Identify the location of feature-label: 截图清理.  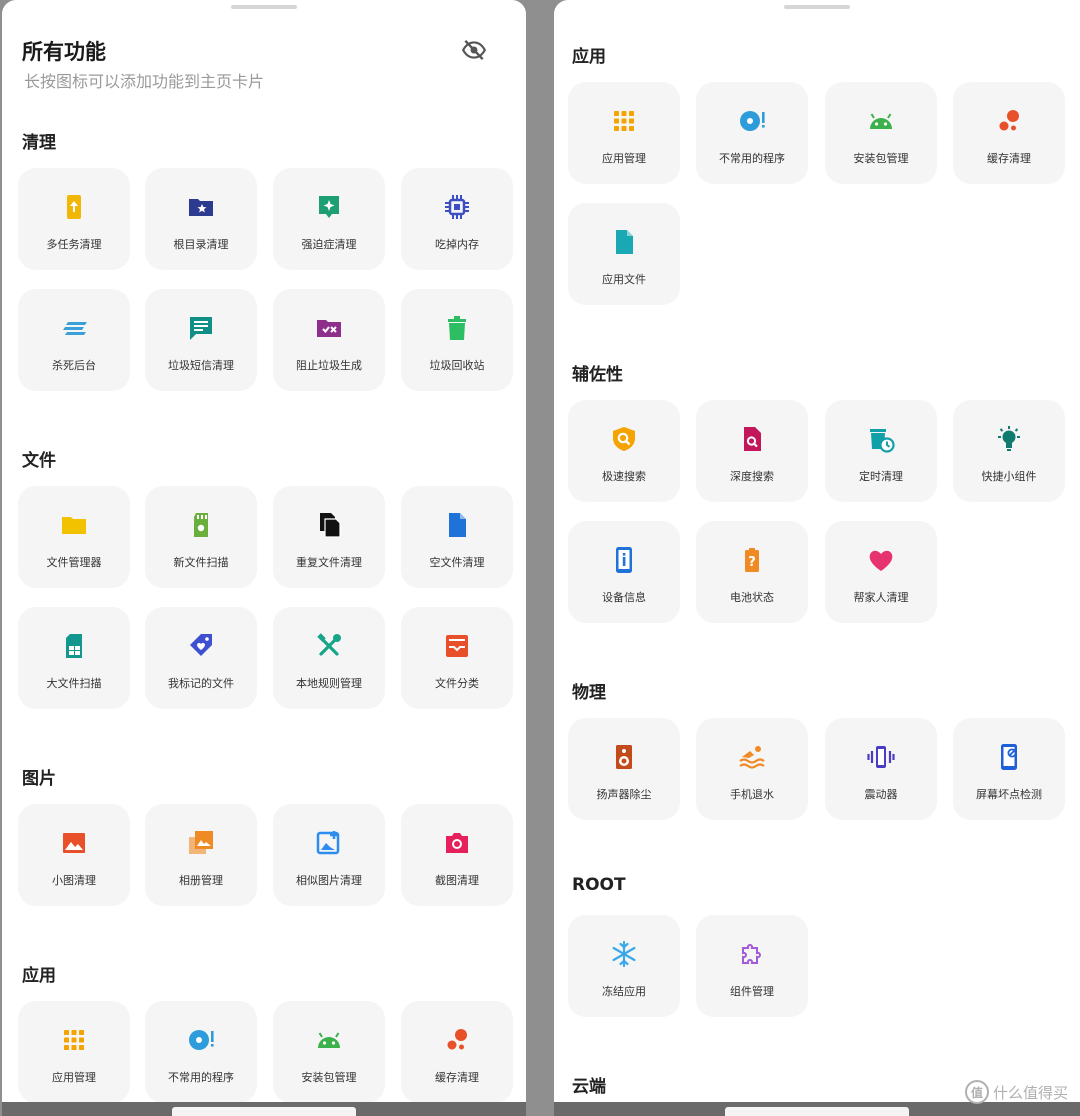
(457, 880).